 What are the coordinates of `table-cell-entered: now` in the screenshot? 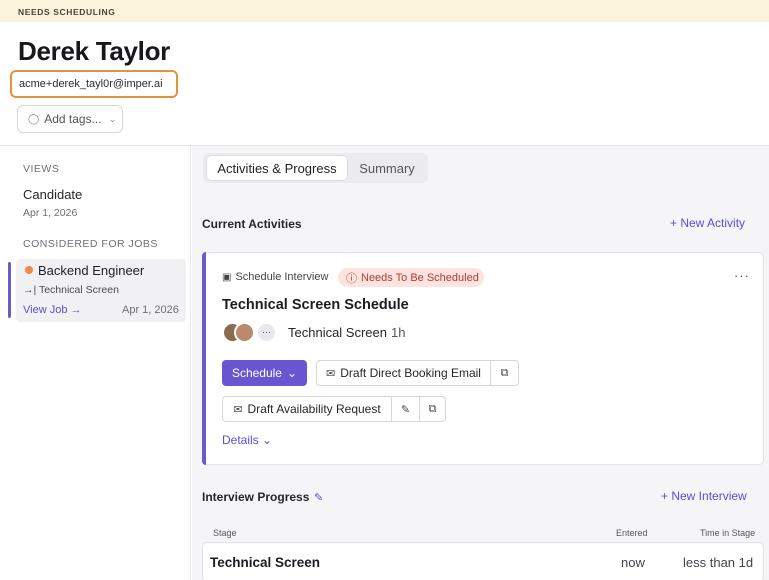 It's located at (633, 562).